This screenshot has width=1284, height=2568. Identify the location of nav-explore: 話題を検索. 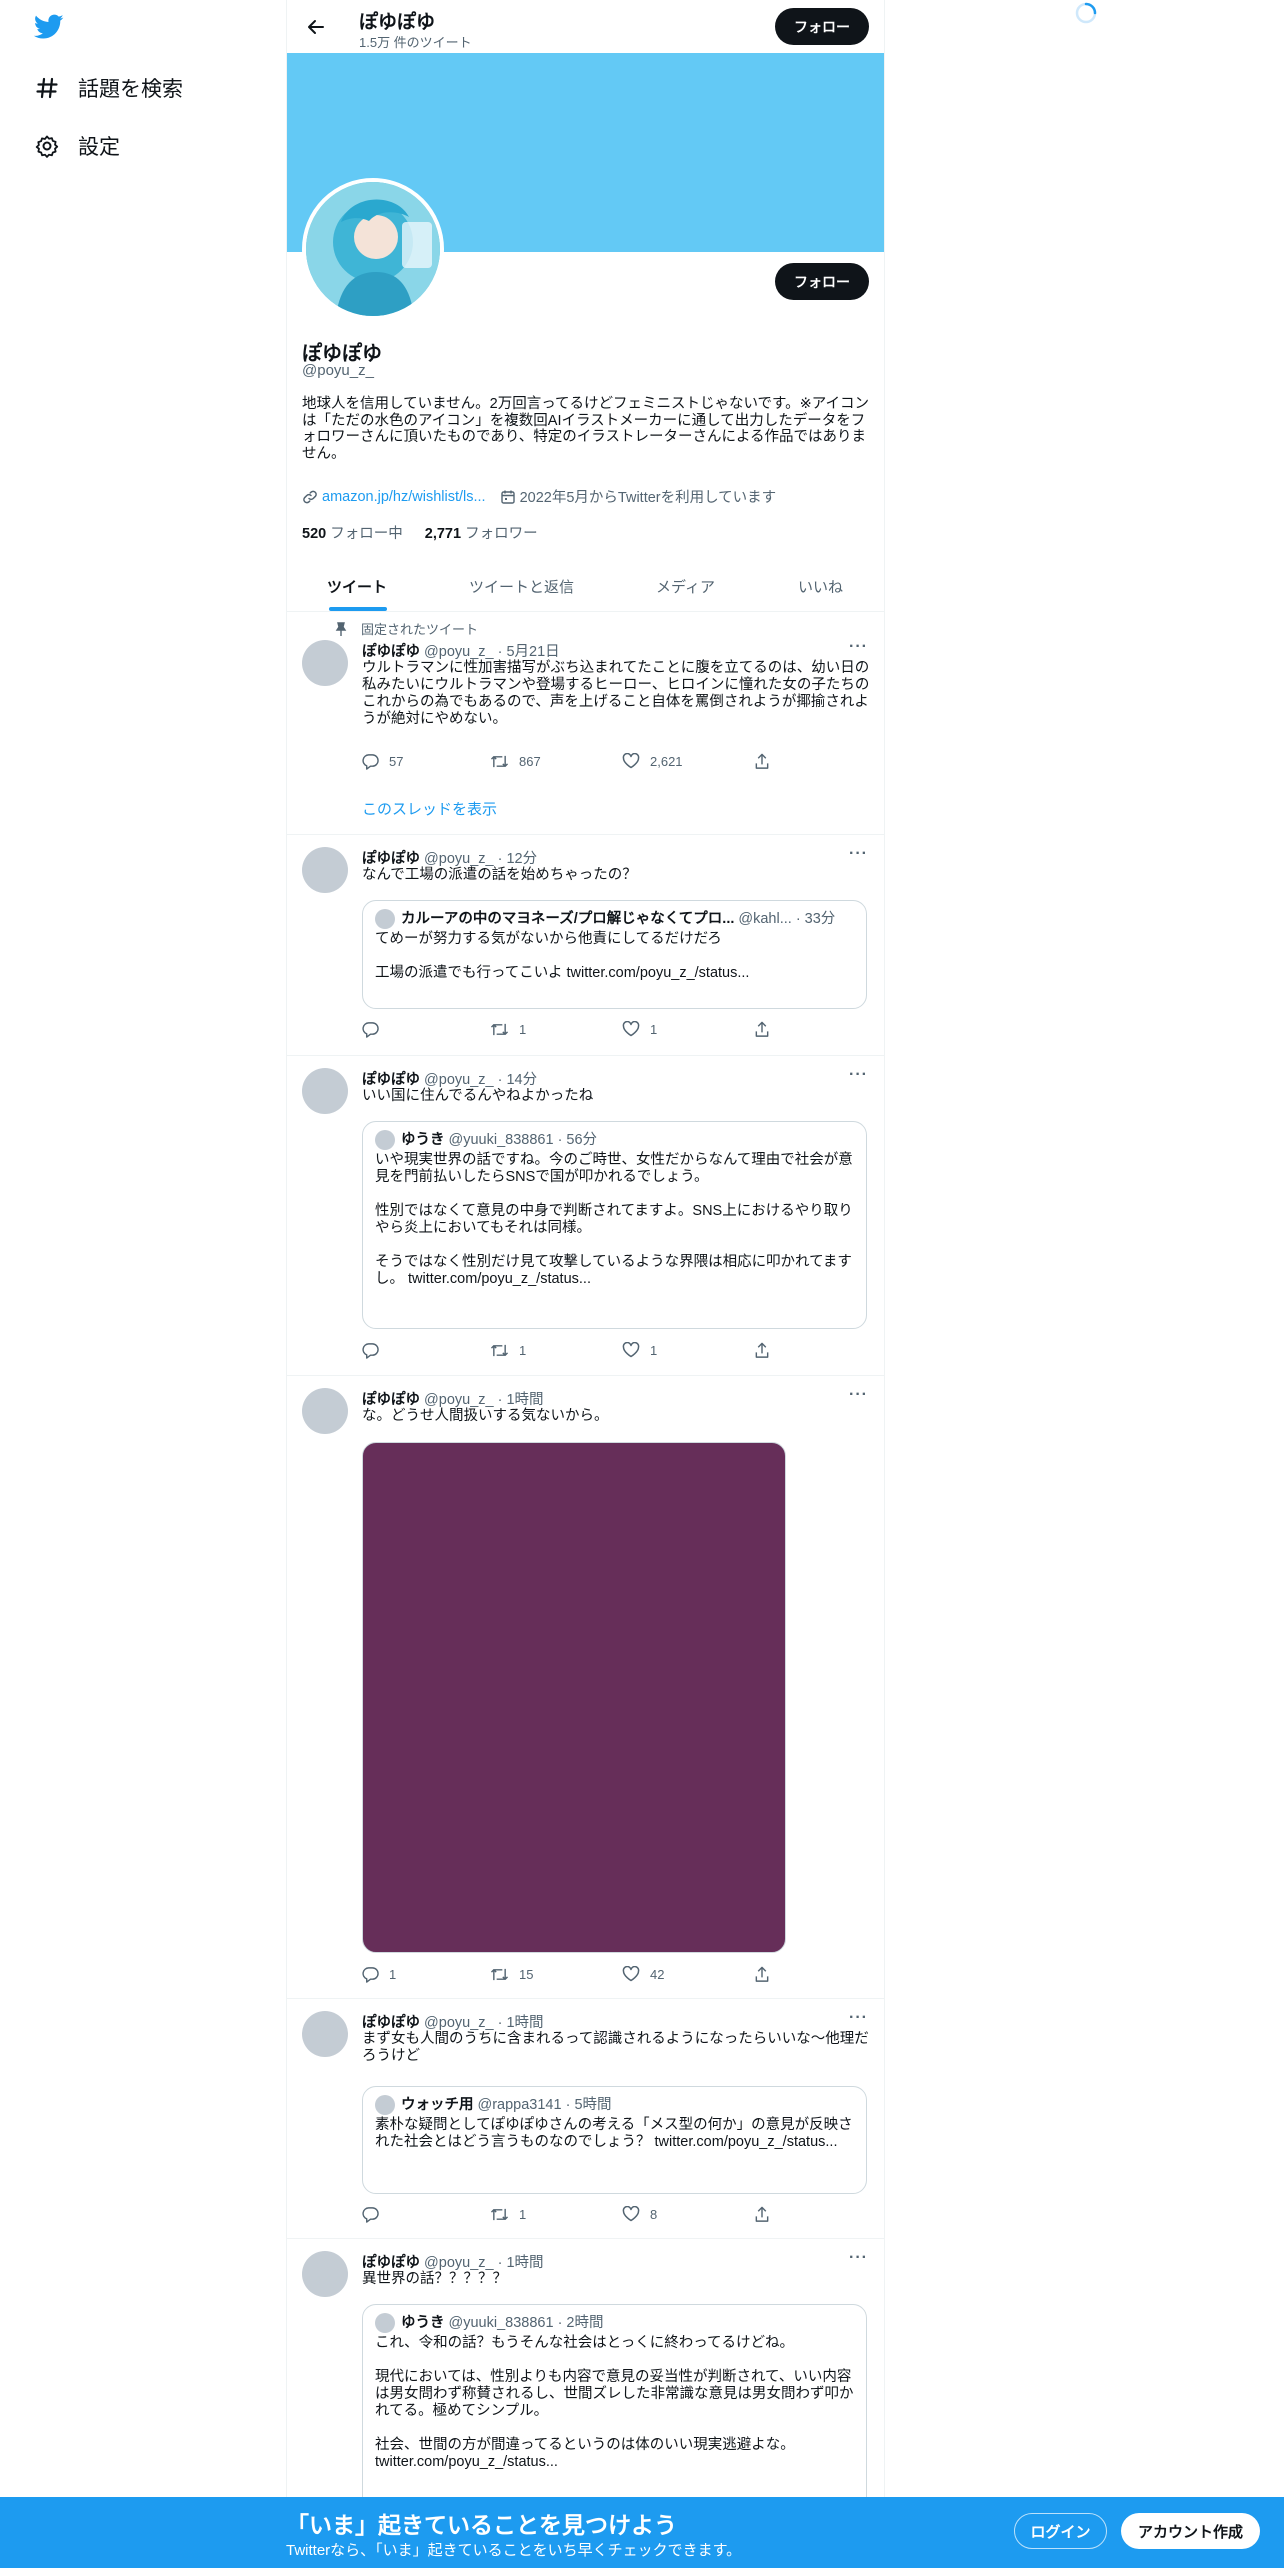
(108, 88).